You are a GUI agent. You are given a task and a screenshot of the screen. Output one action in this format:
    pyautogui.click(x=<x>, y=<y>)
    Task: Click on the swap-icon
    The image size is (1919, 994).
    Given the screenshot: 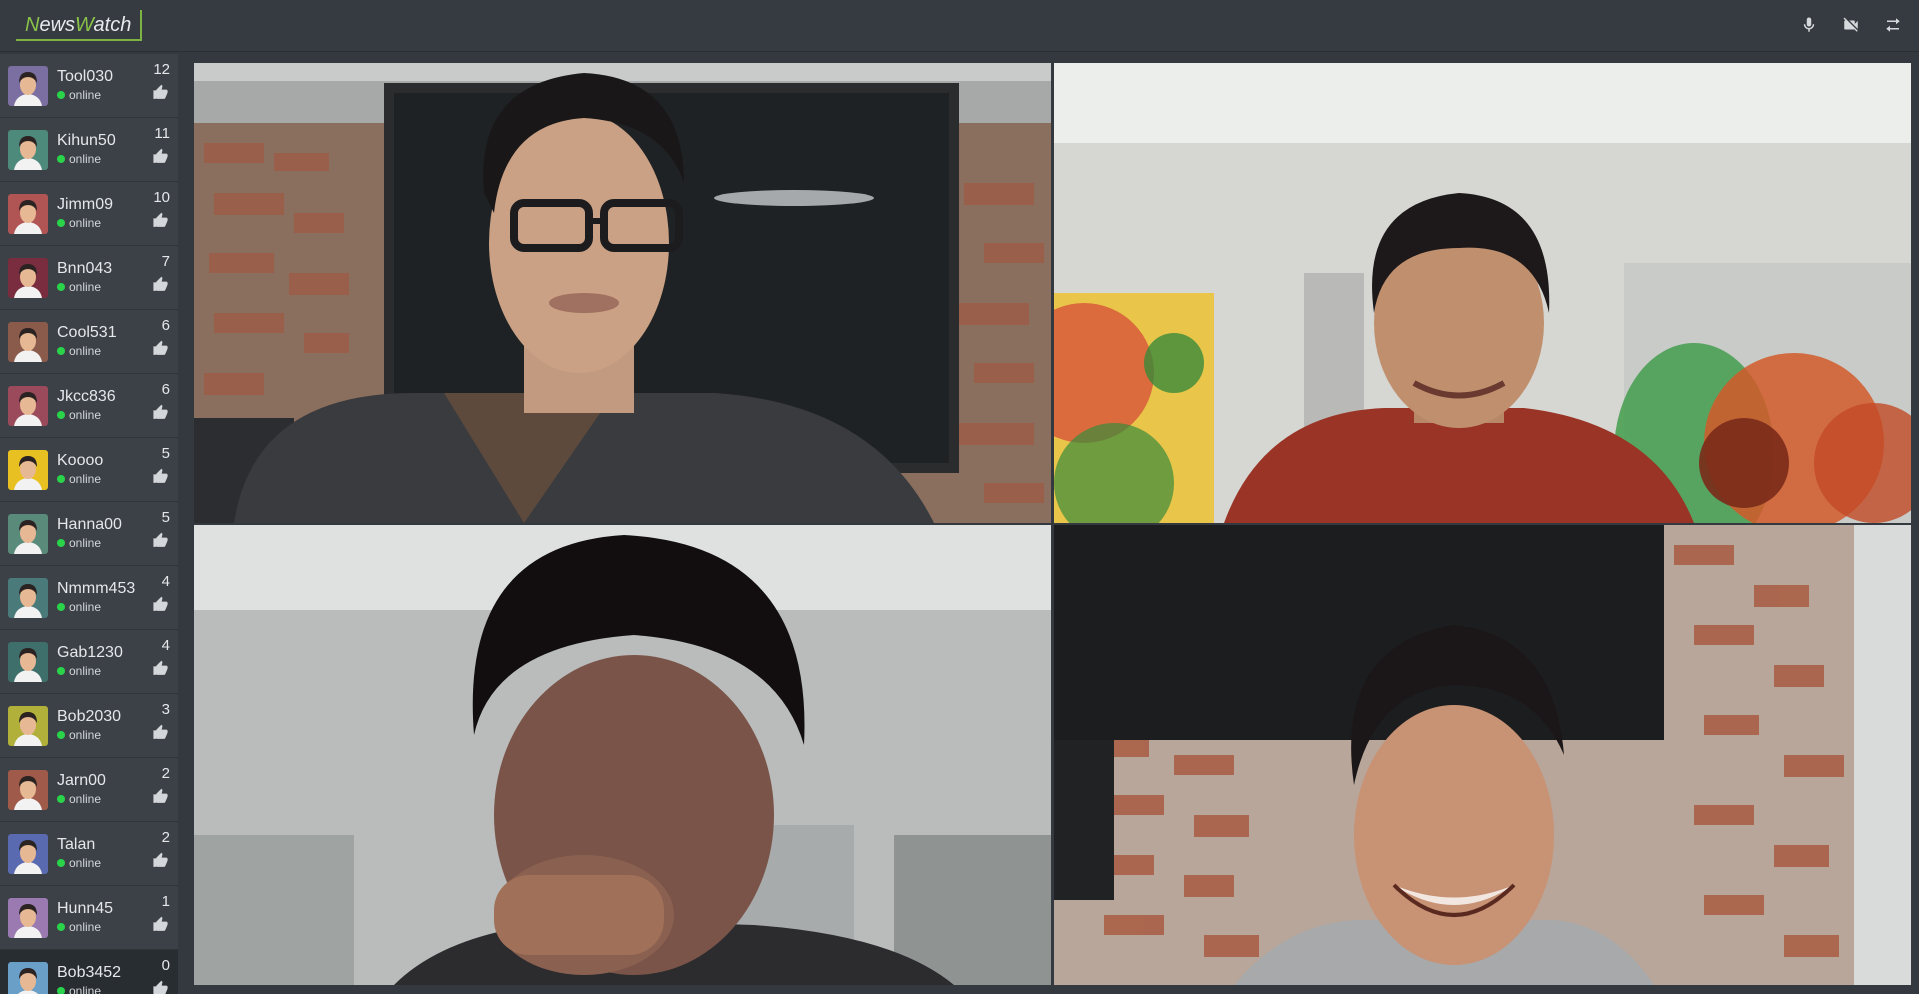 What is the action you would take?
    pyautogui.click(x=1893, y=25)
    